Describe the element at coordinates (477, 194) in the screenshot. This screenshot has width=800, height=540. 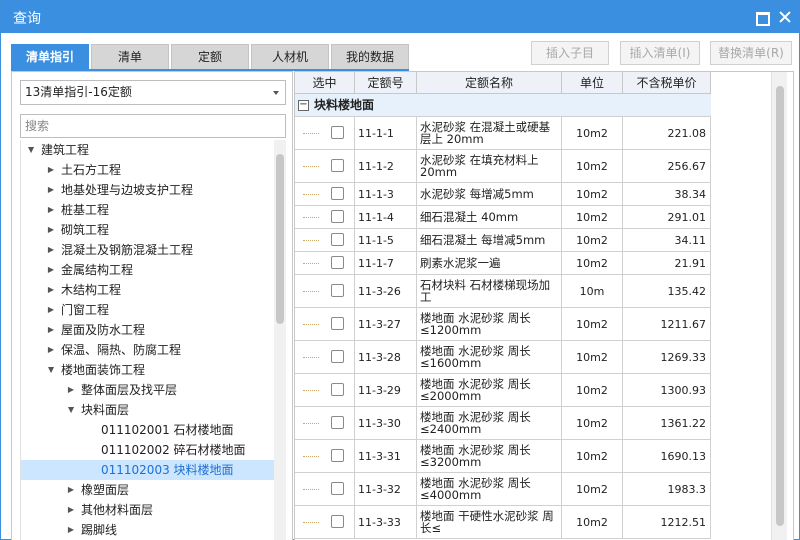
I see `cell-name-text: 水泥砂浆 每增减5mm` at that location.